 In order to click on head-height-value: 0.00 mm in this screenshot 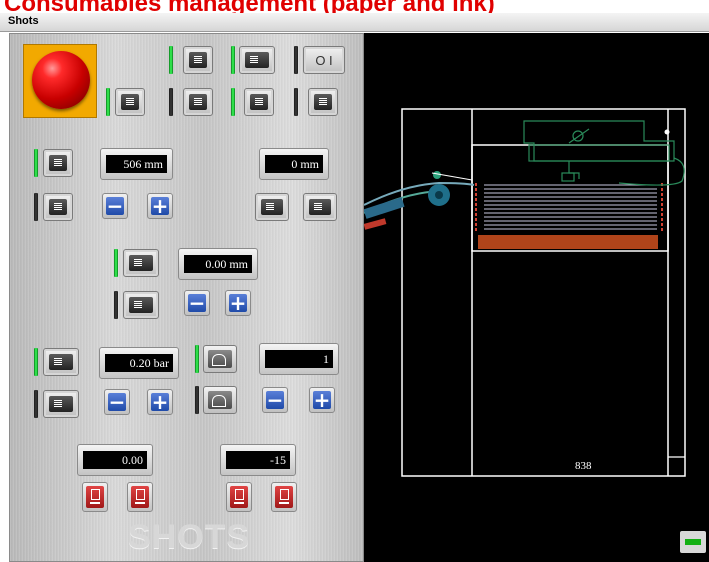, I will do `click(218, 264)`.